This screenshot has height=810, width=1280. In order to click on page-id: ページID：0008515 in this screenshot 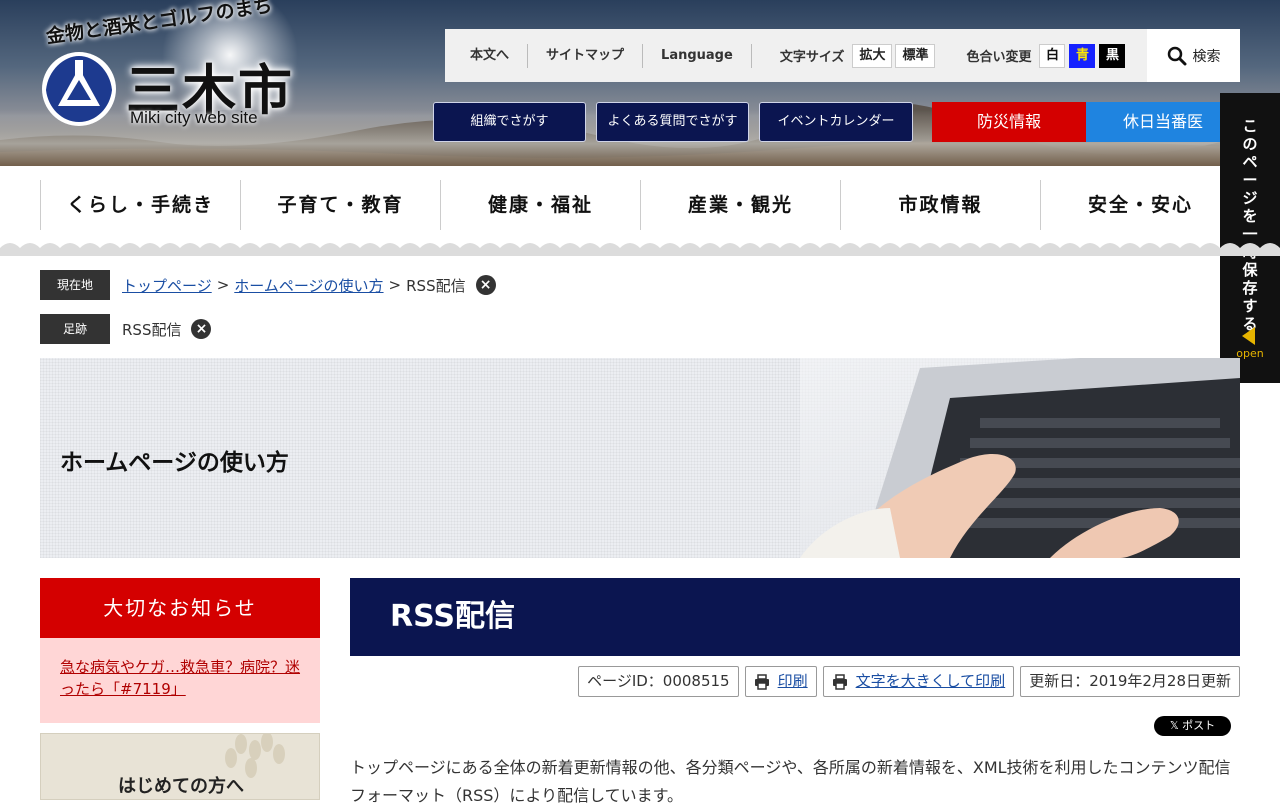, I will do `click(658, 681)`.